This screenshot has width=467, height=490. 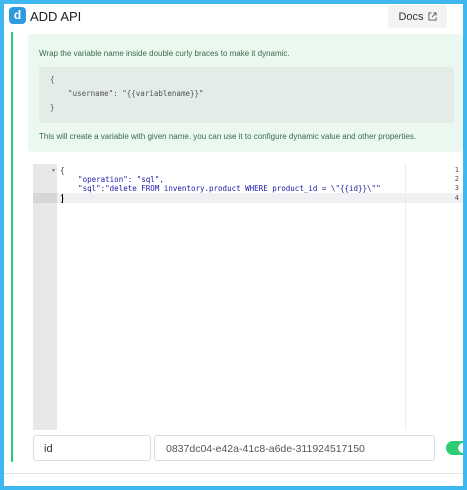 I want to click on divider, so click(x=233, y=473).